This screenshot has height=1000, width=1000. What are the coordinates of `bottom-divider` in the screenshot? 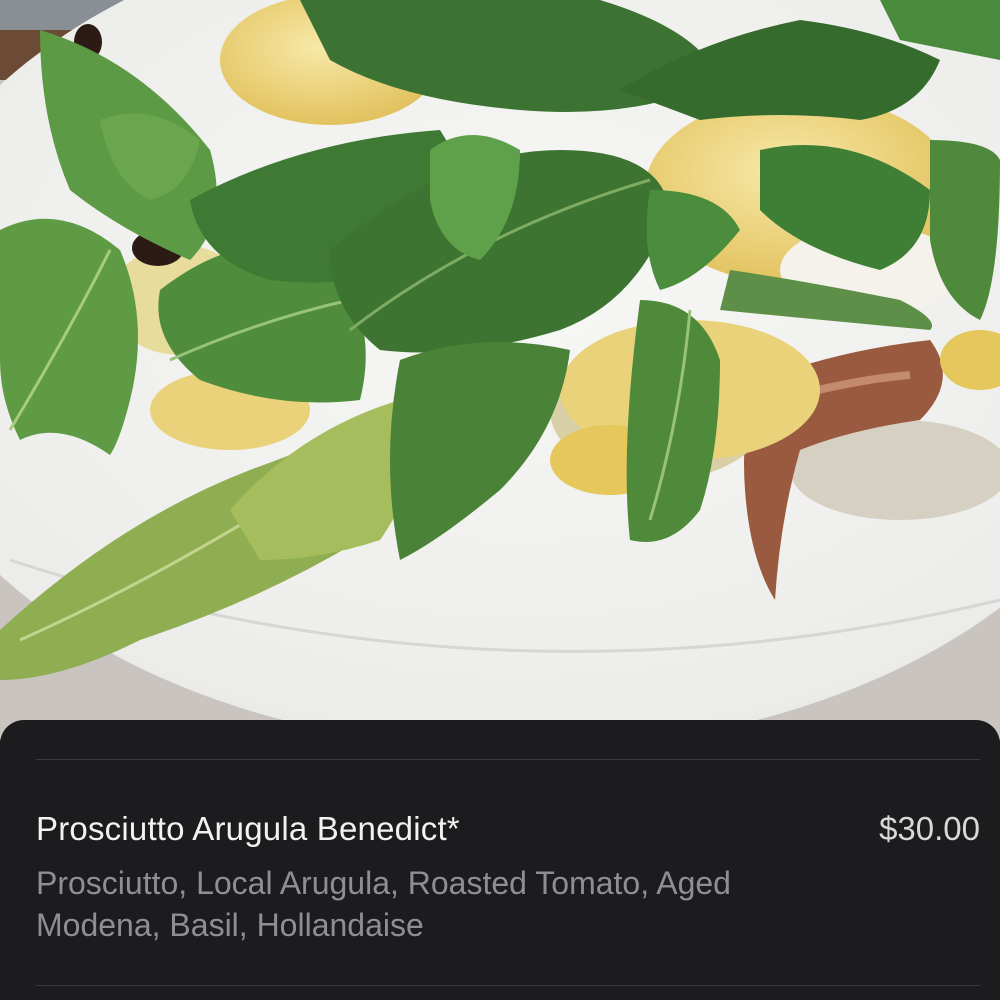 It's located at (508, 985).